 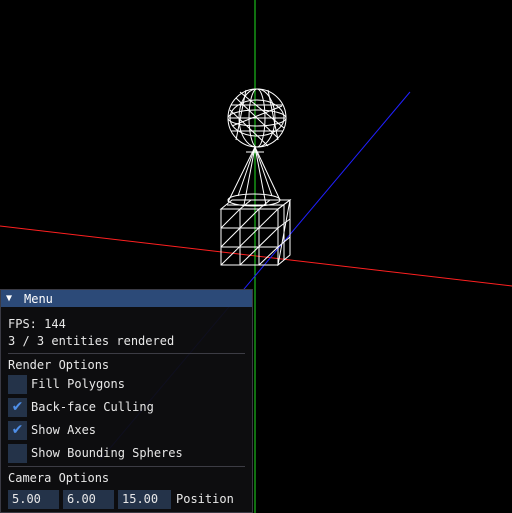 I want to click on fps-text: FPS: 144, so click(x=37, y=324).